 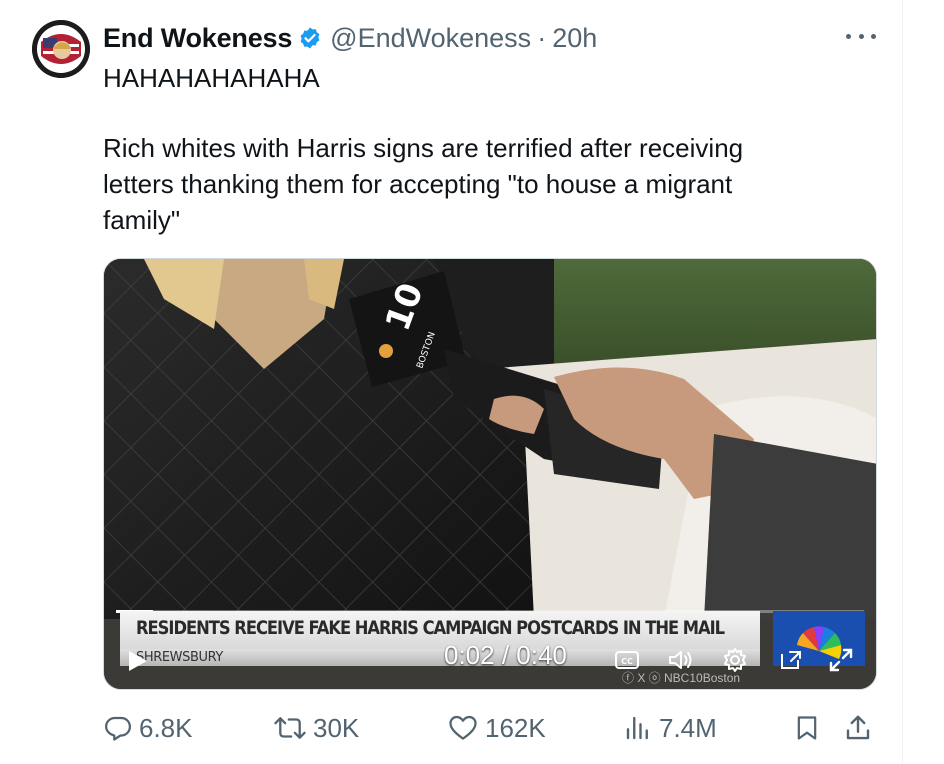 What do you see at coordinates (138, 661) in the screenshot?
I see `play-icon` at bounding box center [138, 661].